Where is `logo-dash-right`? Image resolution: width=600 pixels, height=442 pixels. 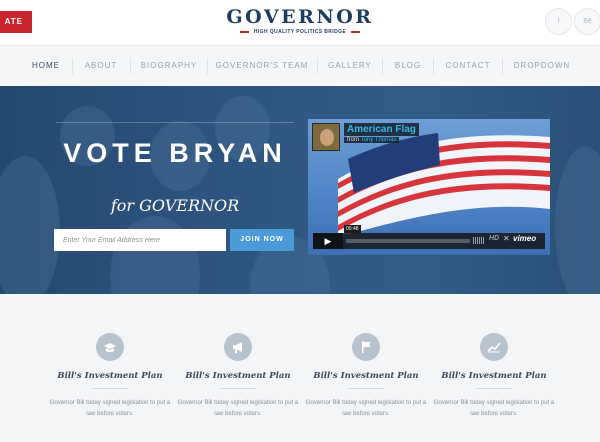 logo-dash-right is located at coordinates (356, 32).